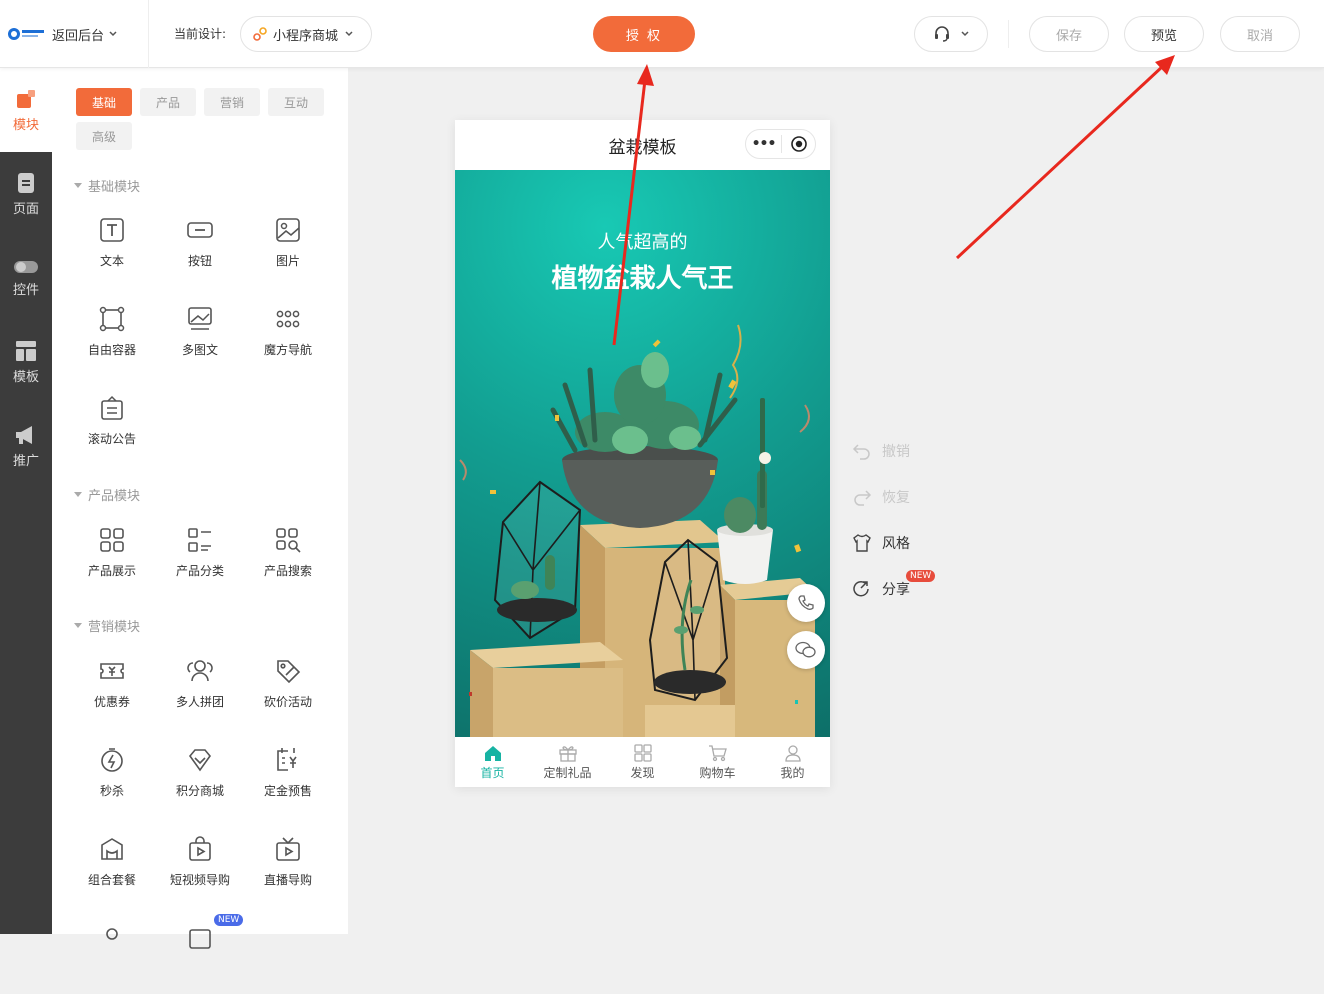 This screenshot has width=1324, height=994. Describe the element at coordinates (492, 762) in the screenshot. I see `tab-home: 首页` at that location.